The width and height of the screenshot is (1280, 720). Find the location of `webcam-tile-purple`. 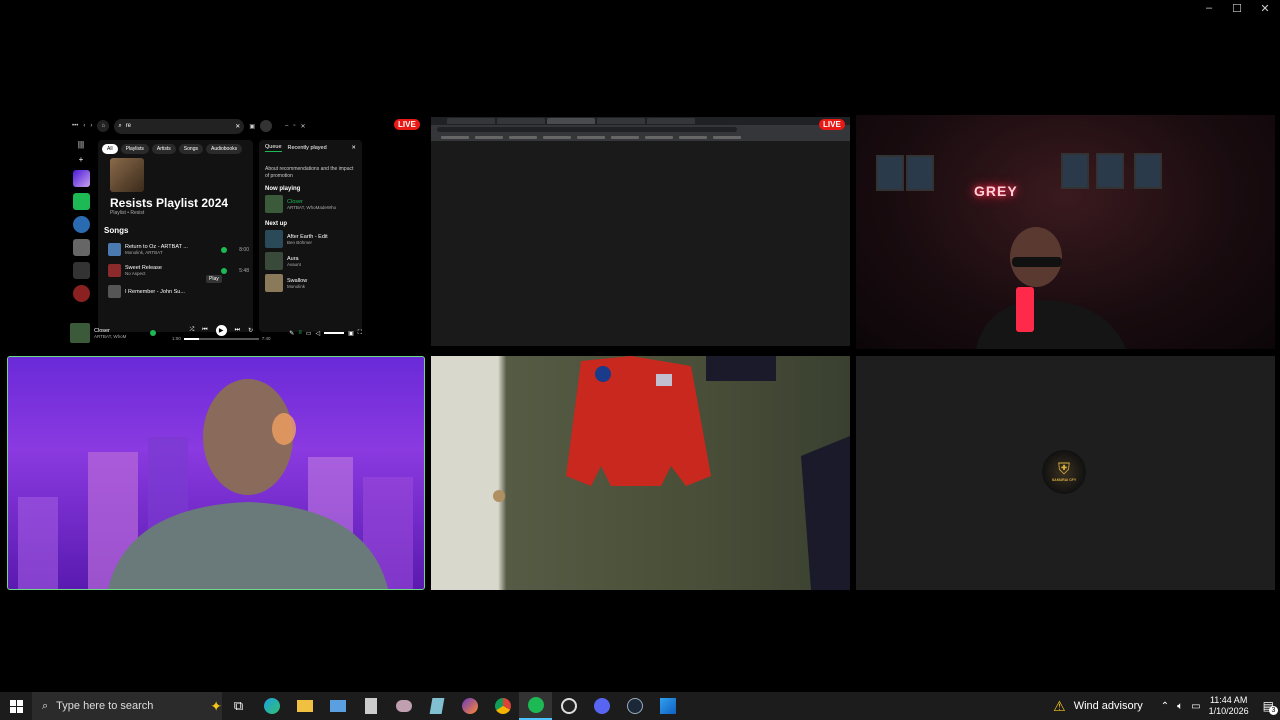

webcam-tile-purple is located at coordinates (216, 473).